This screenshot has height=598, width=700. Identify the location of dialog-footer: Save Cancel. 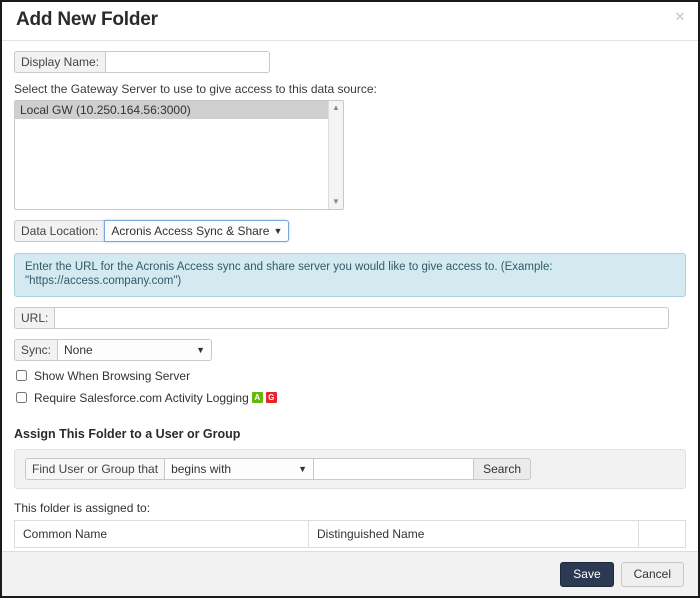
(350, 573).